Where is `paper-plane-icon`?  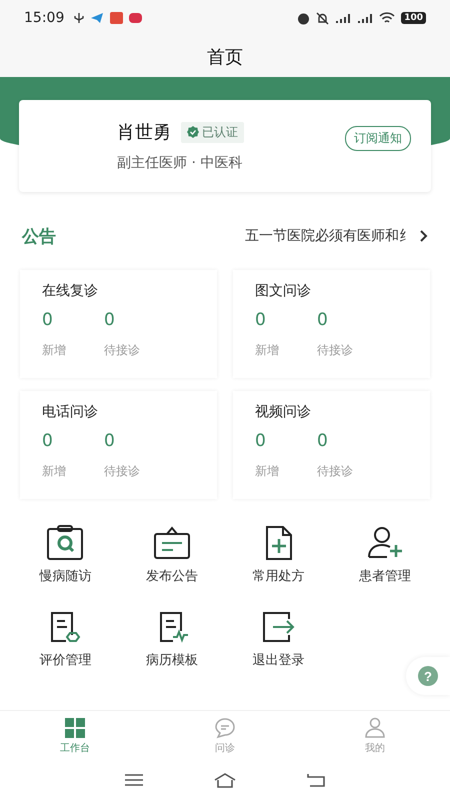
paper-plane-icon is located at coordinates (97, 18).